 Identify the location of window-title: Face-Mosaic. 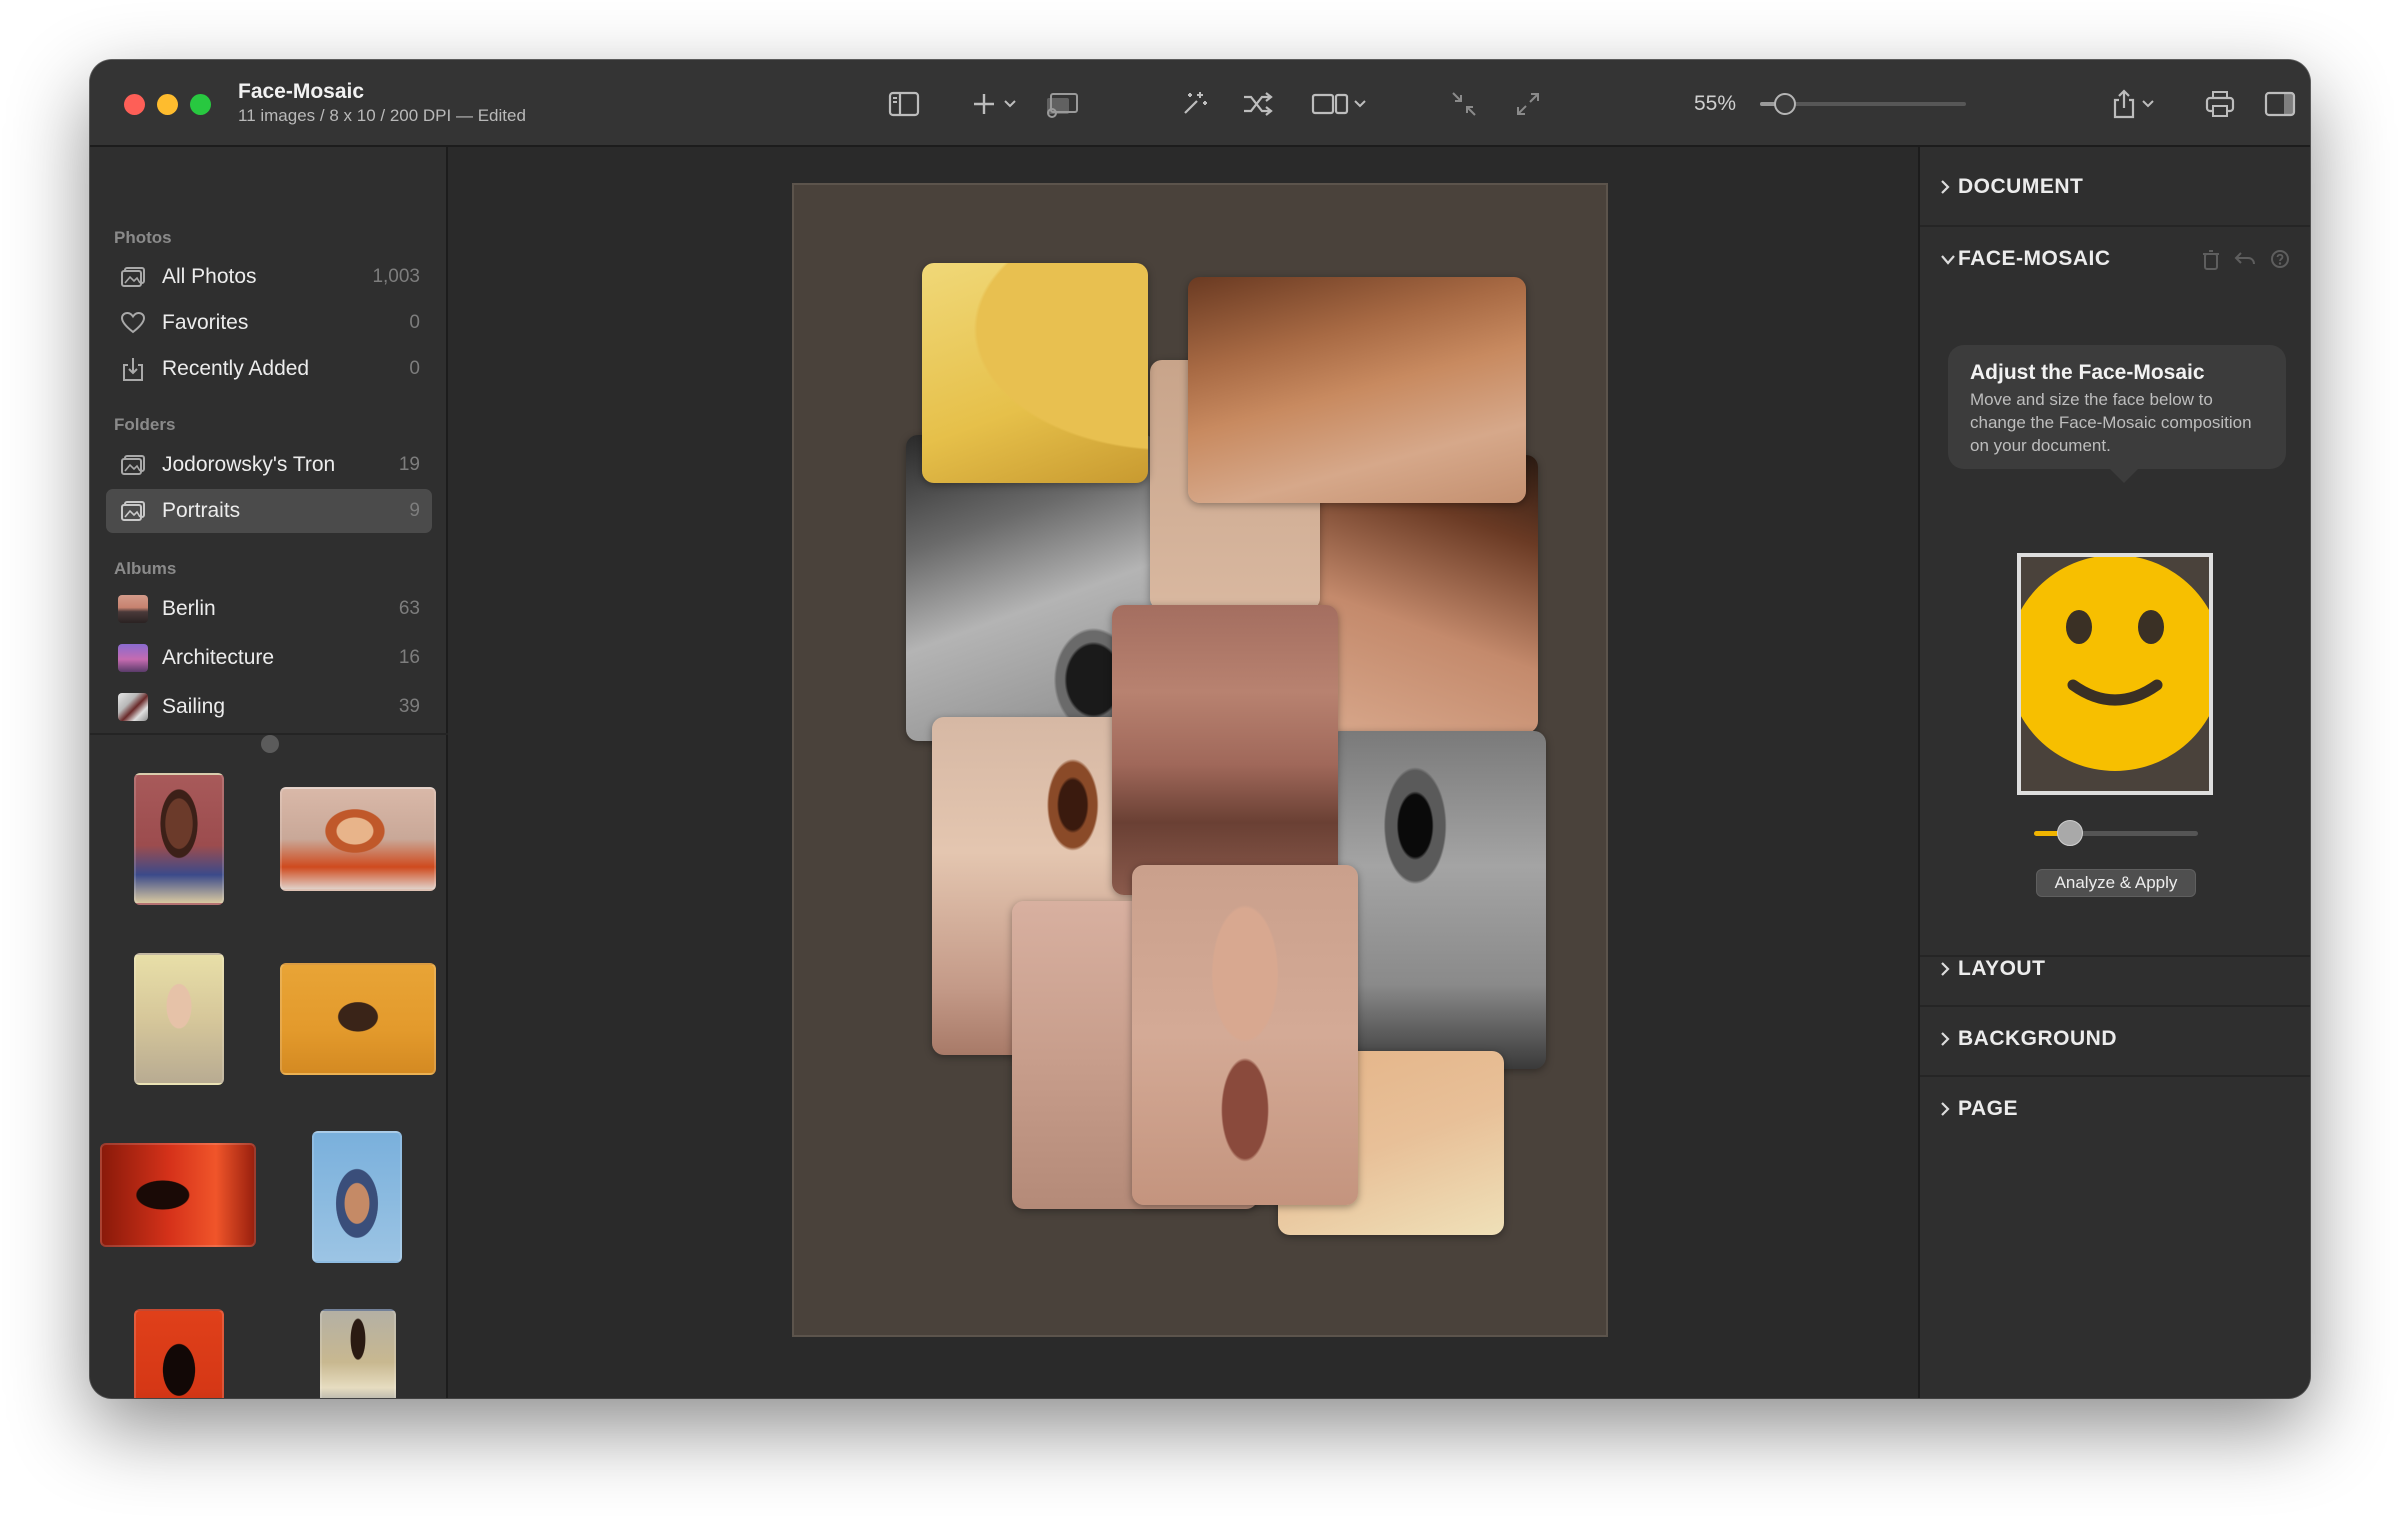
(301, 91).